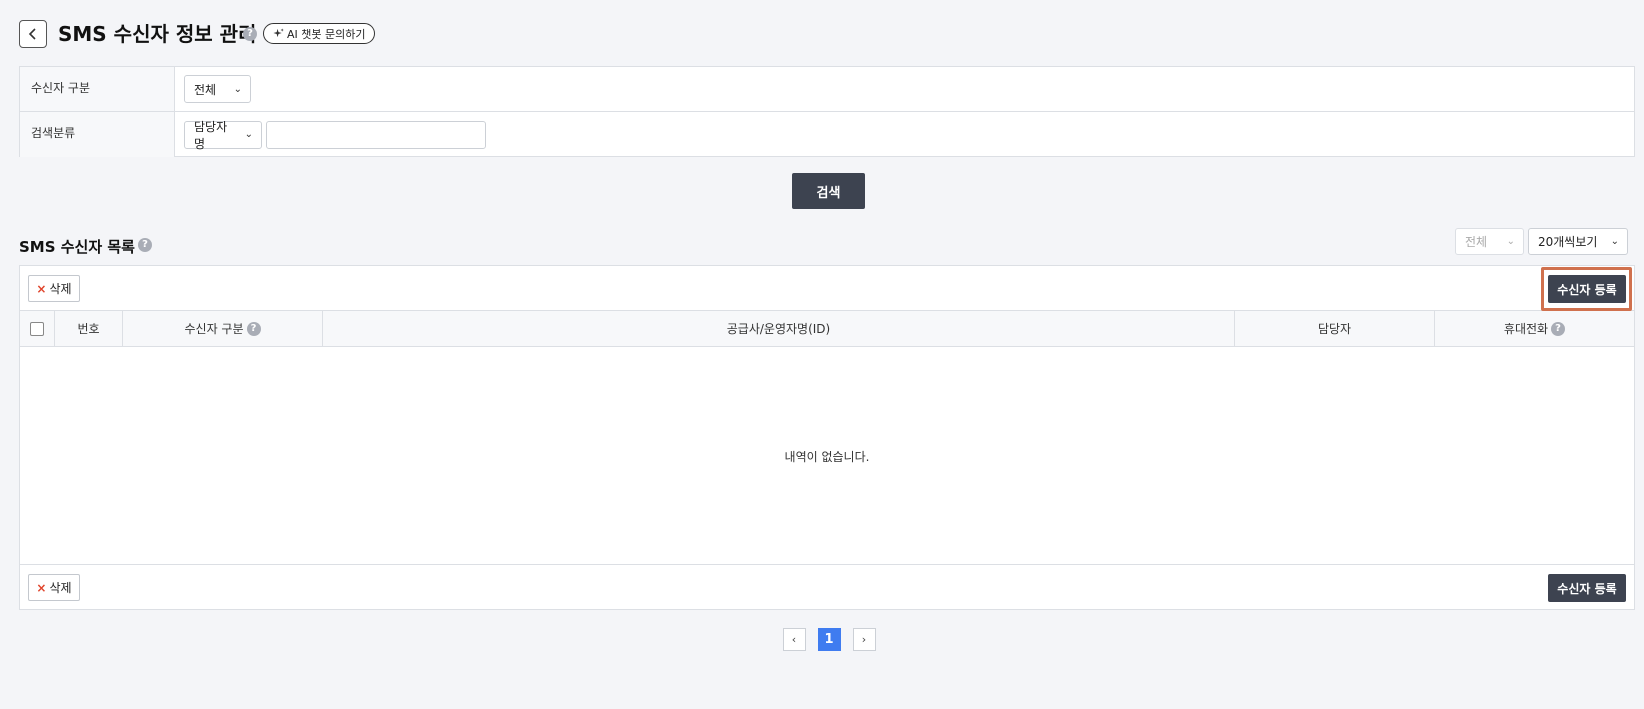 The width and height of the screenshot is (1644, 709). What do you see at coordinates (157, 34) in the screenshot?
I see `page-title: SMS 수신자 정보 관리` at bounding box center [157, 34].